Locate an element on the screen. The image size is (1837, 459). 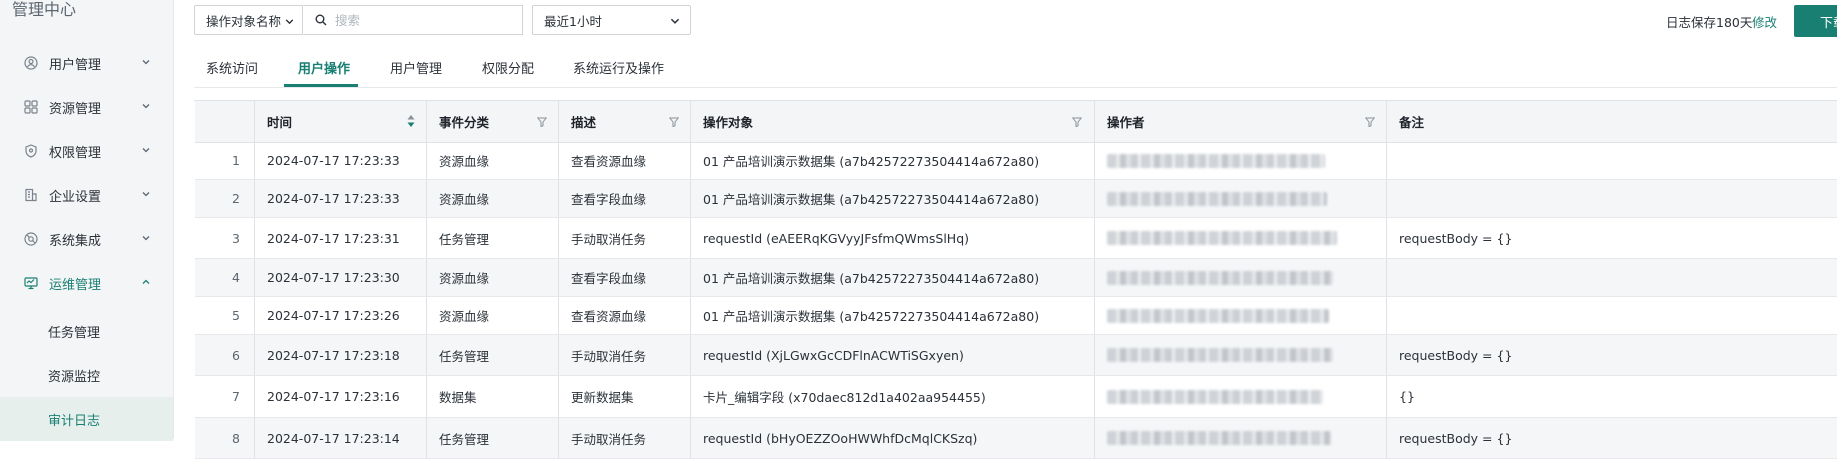
column-header-operator: 操作者 is located at coordinates (1241, 121).